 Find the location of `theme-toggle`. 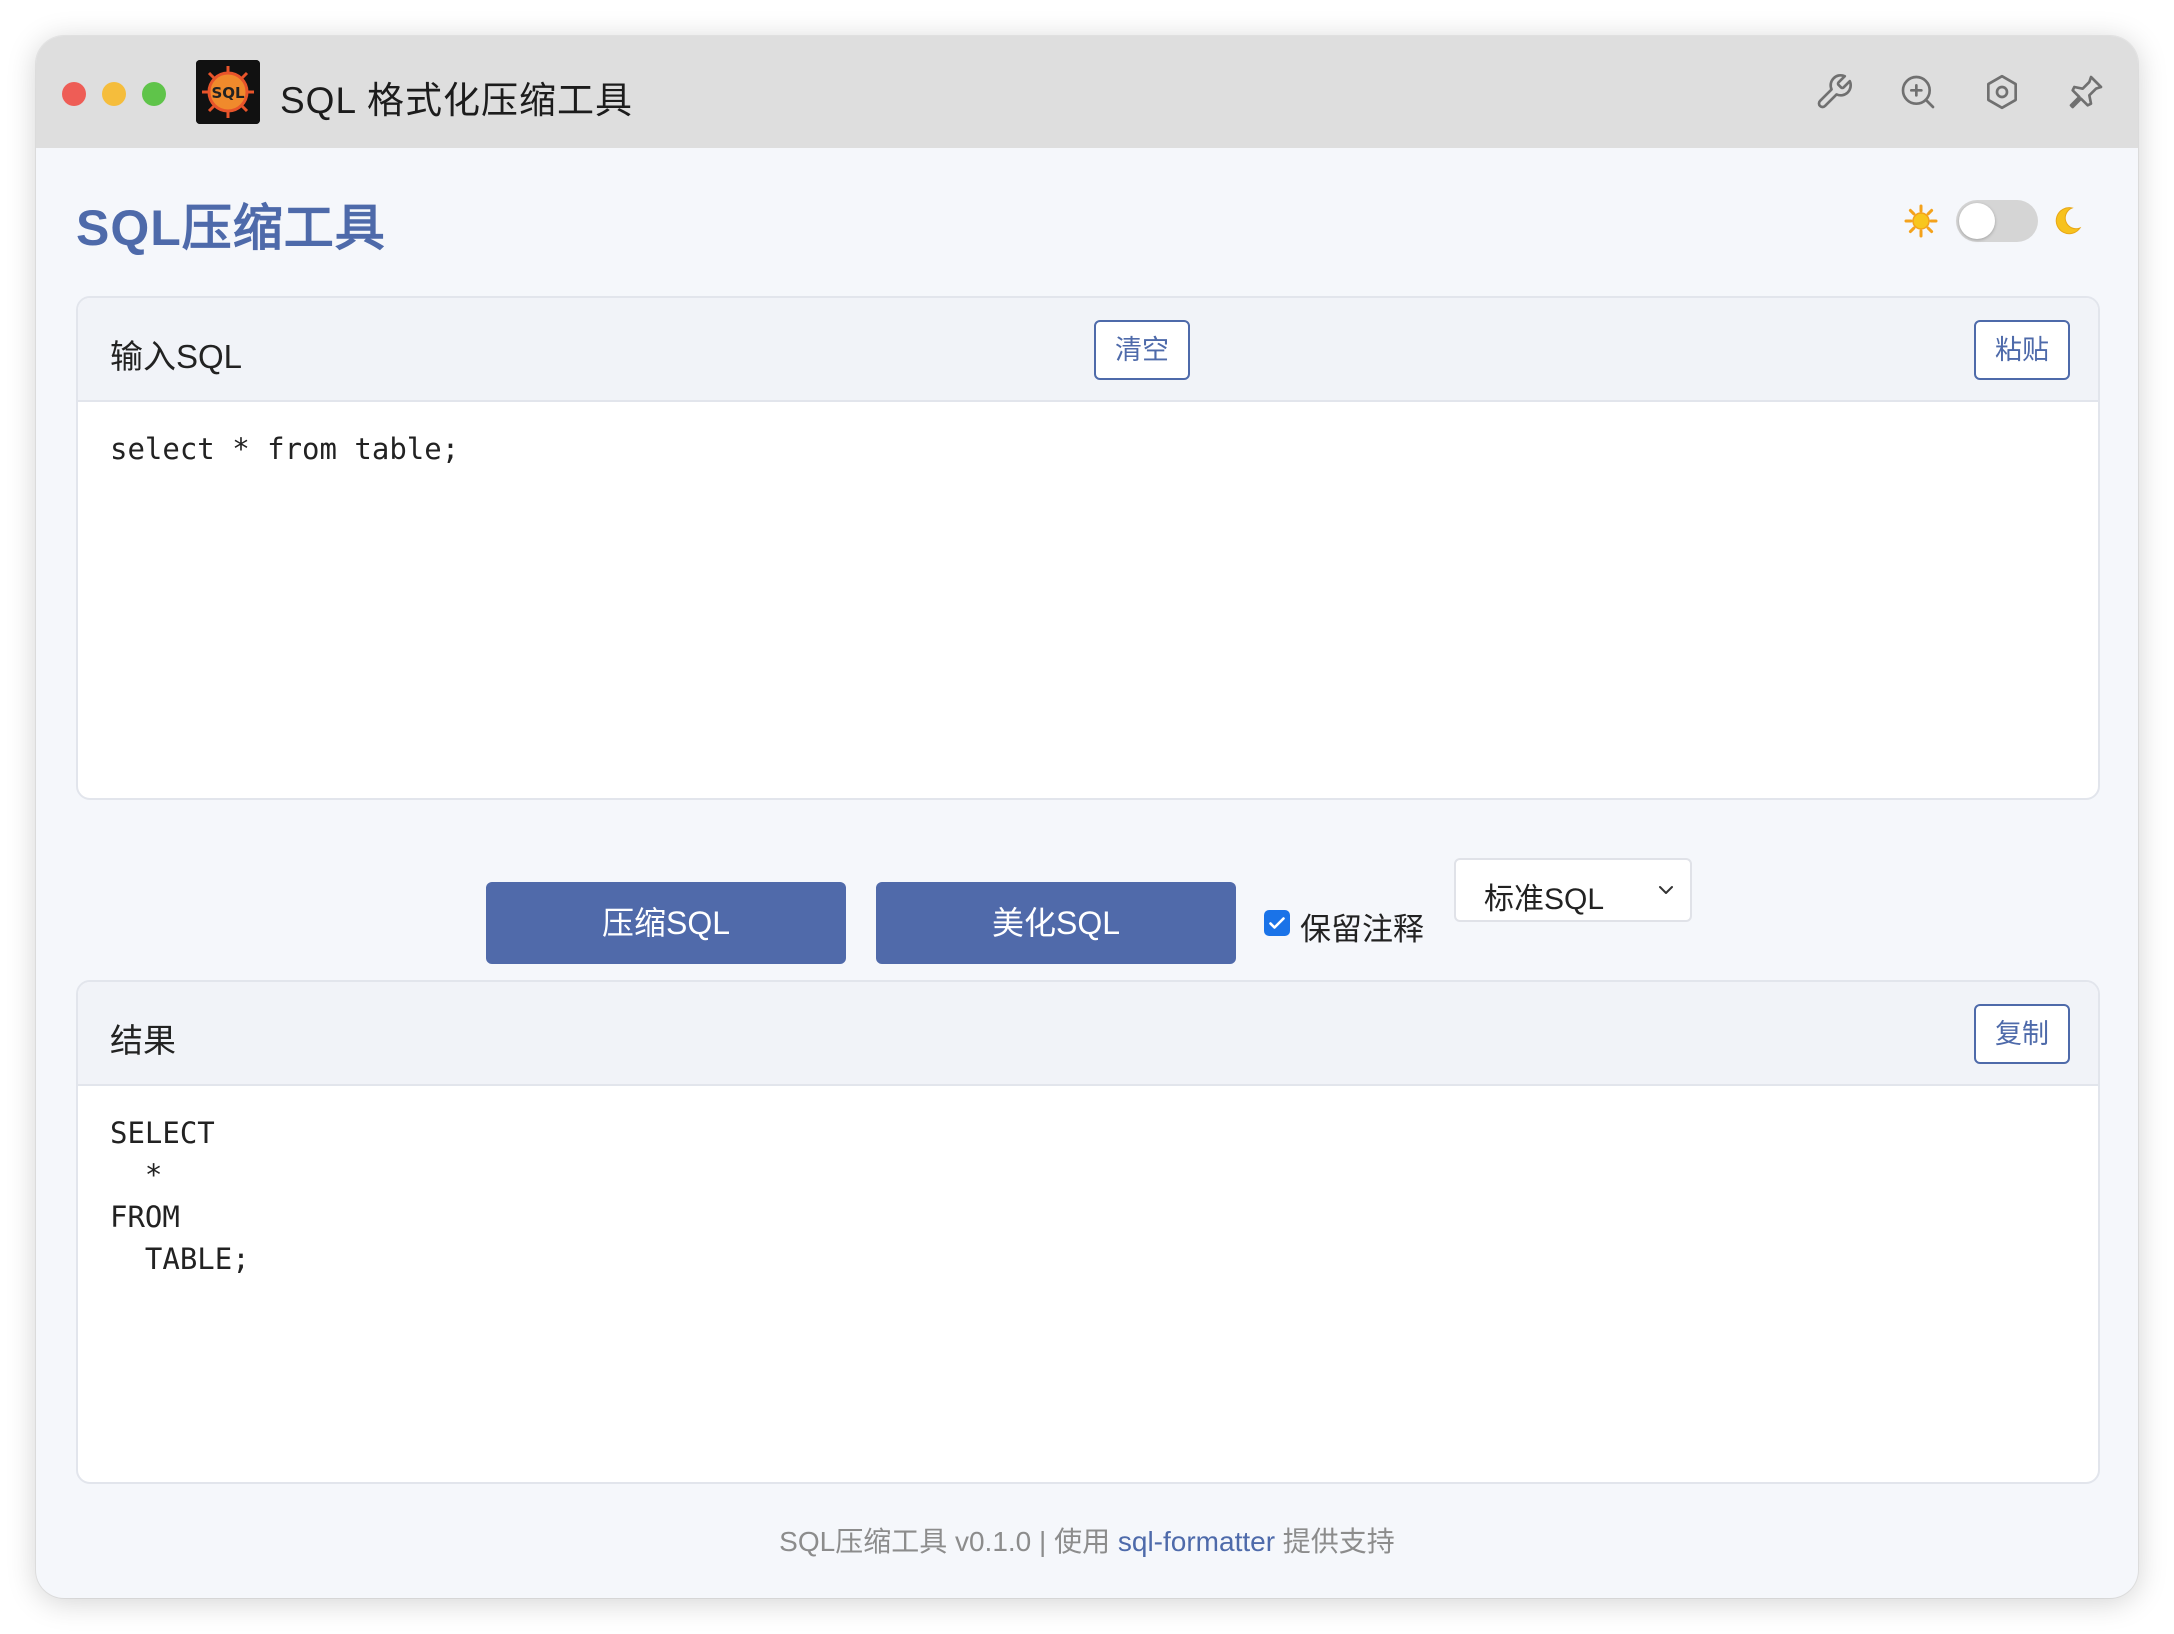

theme-toggle is located at coordinates (1997, 221).